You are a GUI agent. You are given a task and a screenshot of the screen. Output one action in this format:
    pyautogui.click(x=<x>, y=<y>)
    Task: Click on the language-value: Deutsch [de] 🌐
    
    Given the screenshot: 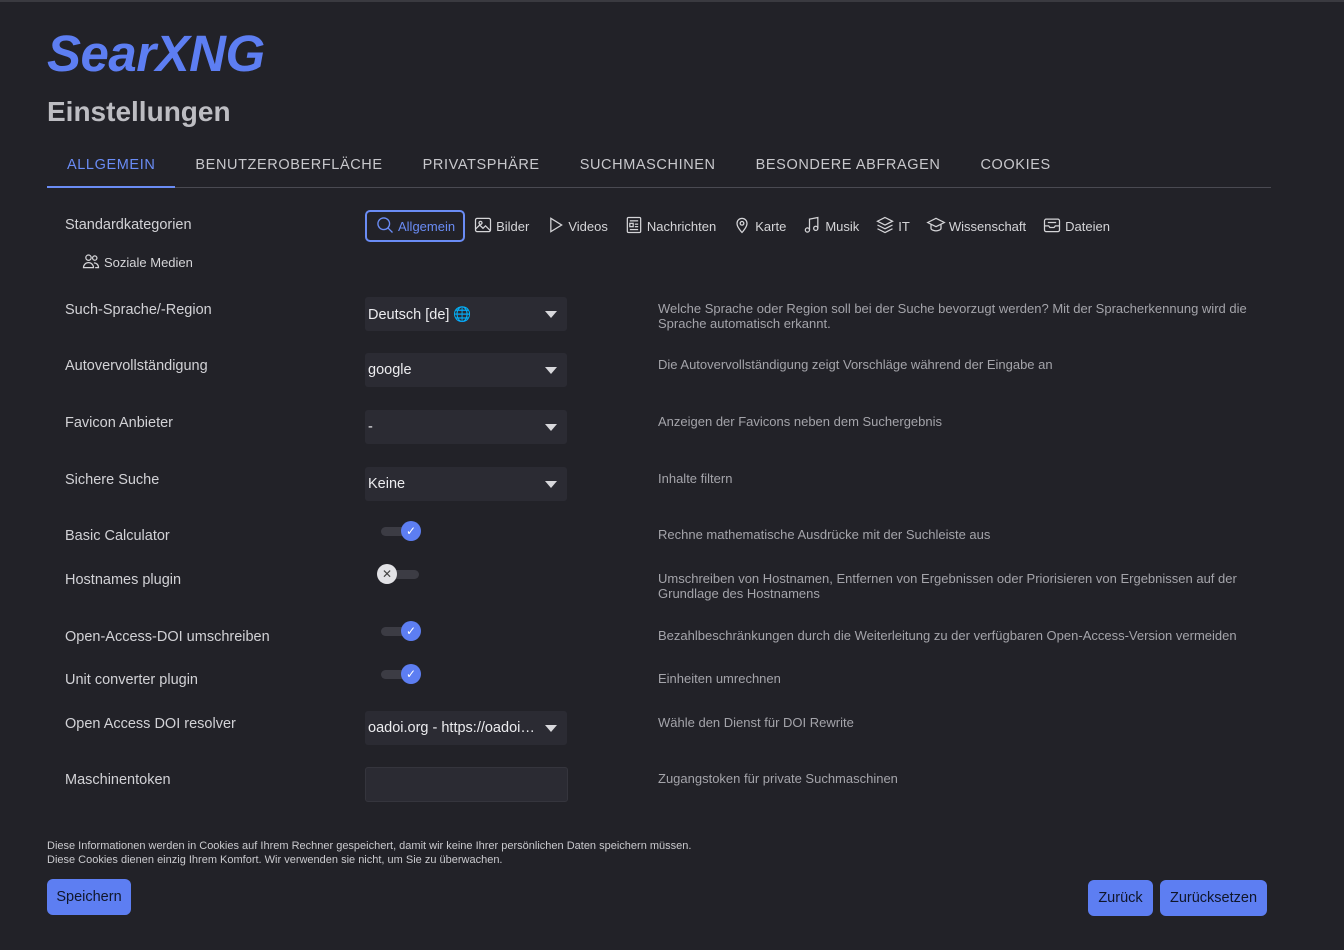 What is the action you would take?
    pyautogui.click(x=420, y=314)
    